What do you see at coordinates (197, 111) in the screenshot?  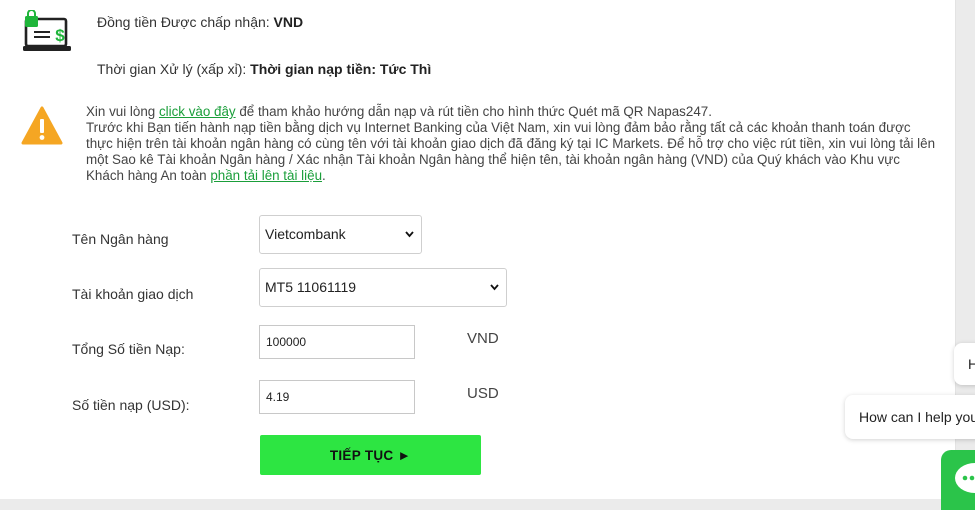 I see `instructions-link: click vào đây` at bounding box center [197, 111].